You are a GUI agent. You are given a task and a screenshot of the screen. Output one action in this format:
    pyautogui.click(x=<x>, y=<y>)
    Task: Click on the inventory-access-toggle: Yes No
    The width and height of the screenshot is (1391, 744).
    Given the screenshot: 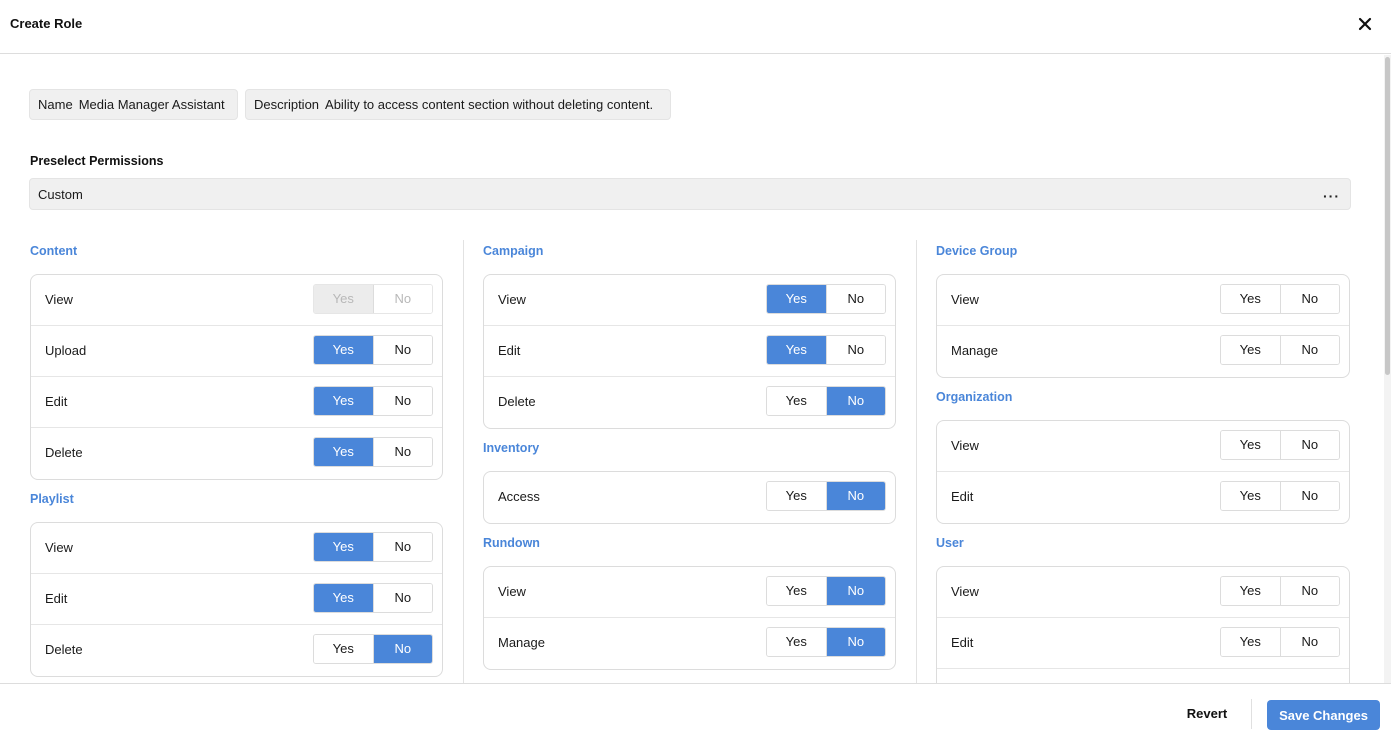 What is the action you would take?
    pyautogui.click(x=826, y=496)
    